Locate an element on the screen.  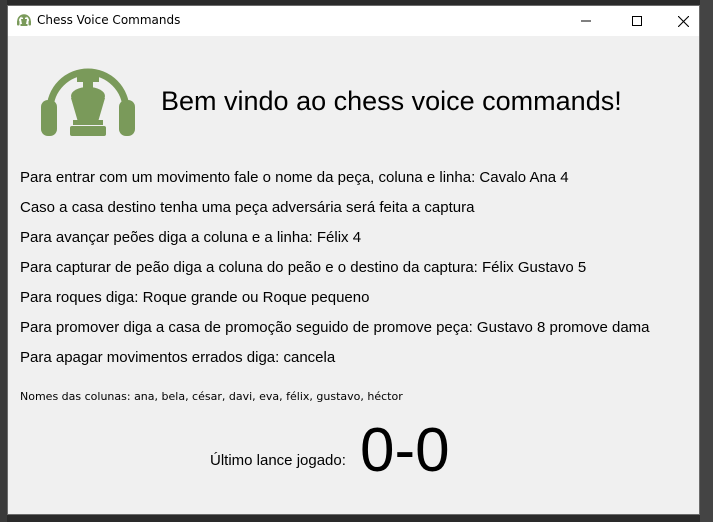
close-button is located at coordinates (683, 21).